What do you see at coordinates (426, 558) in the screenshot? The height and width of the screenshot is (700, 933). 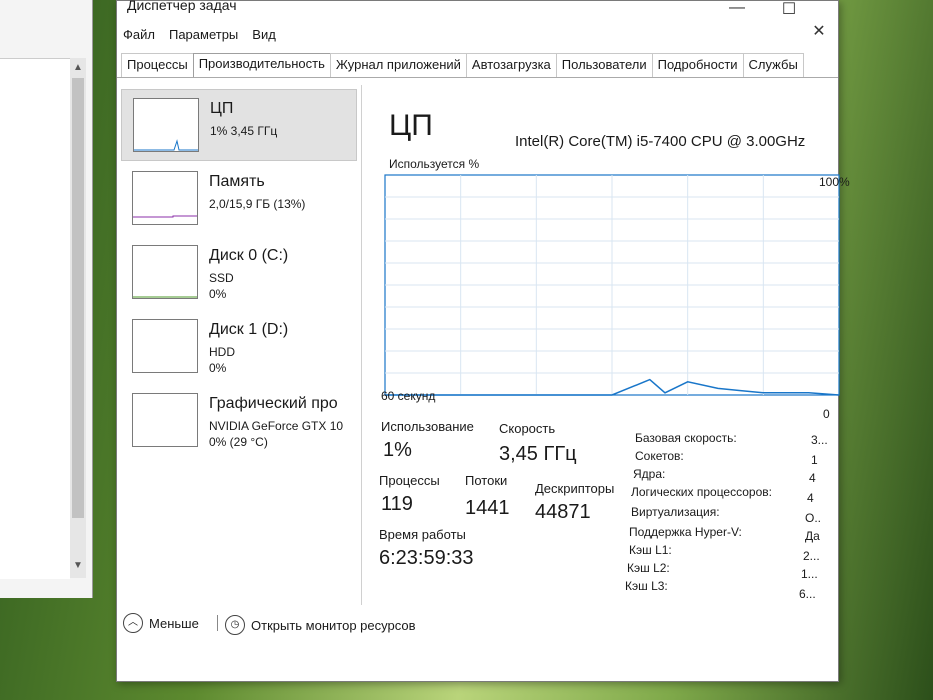 I see `uptime-value: 6:23:59:33` at bounding box center [426, 558].